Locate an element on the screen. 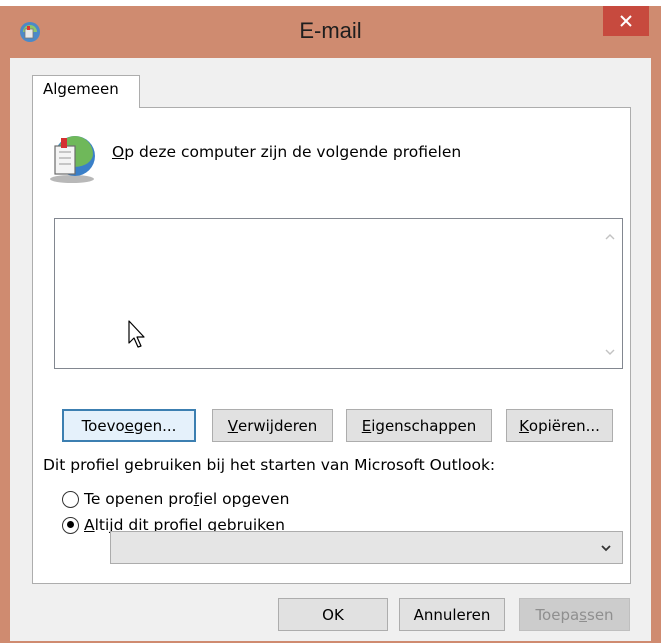  radio-prompt-profile: Te openen pro f iel opgeven is located at coordinates (175, 499).